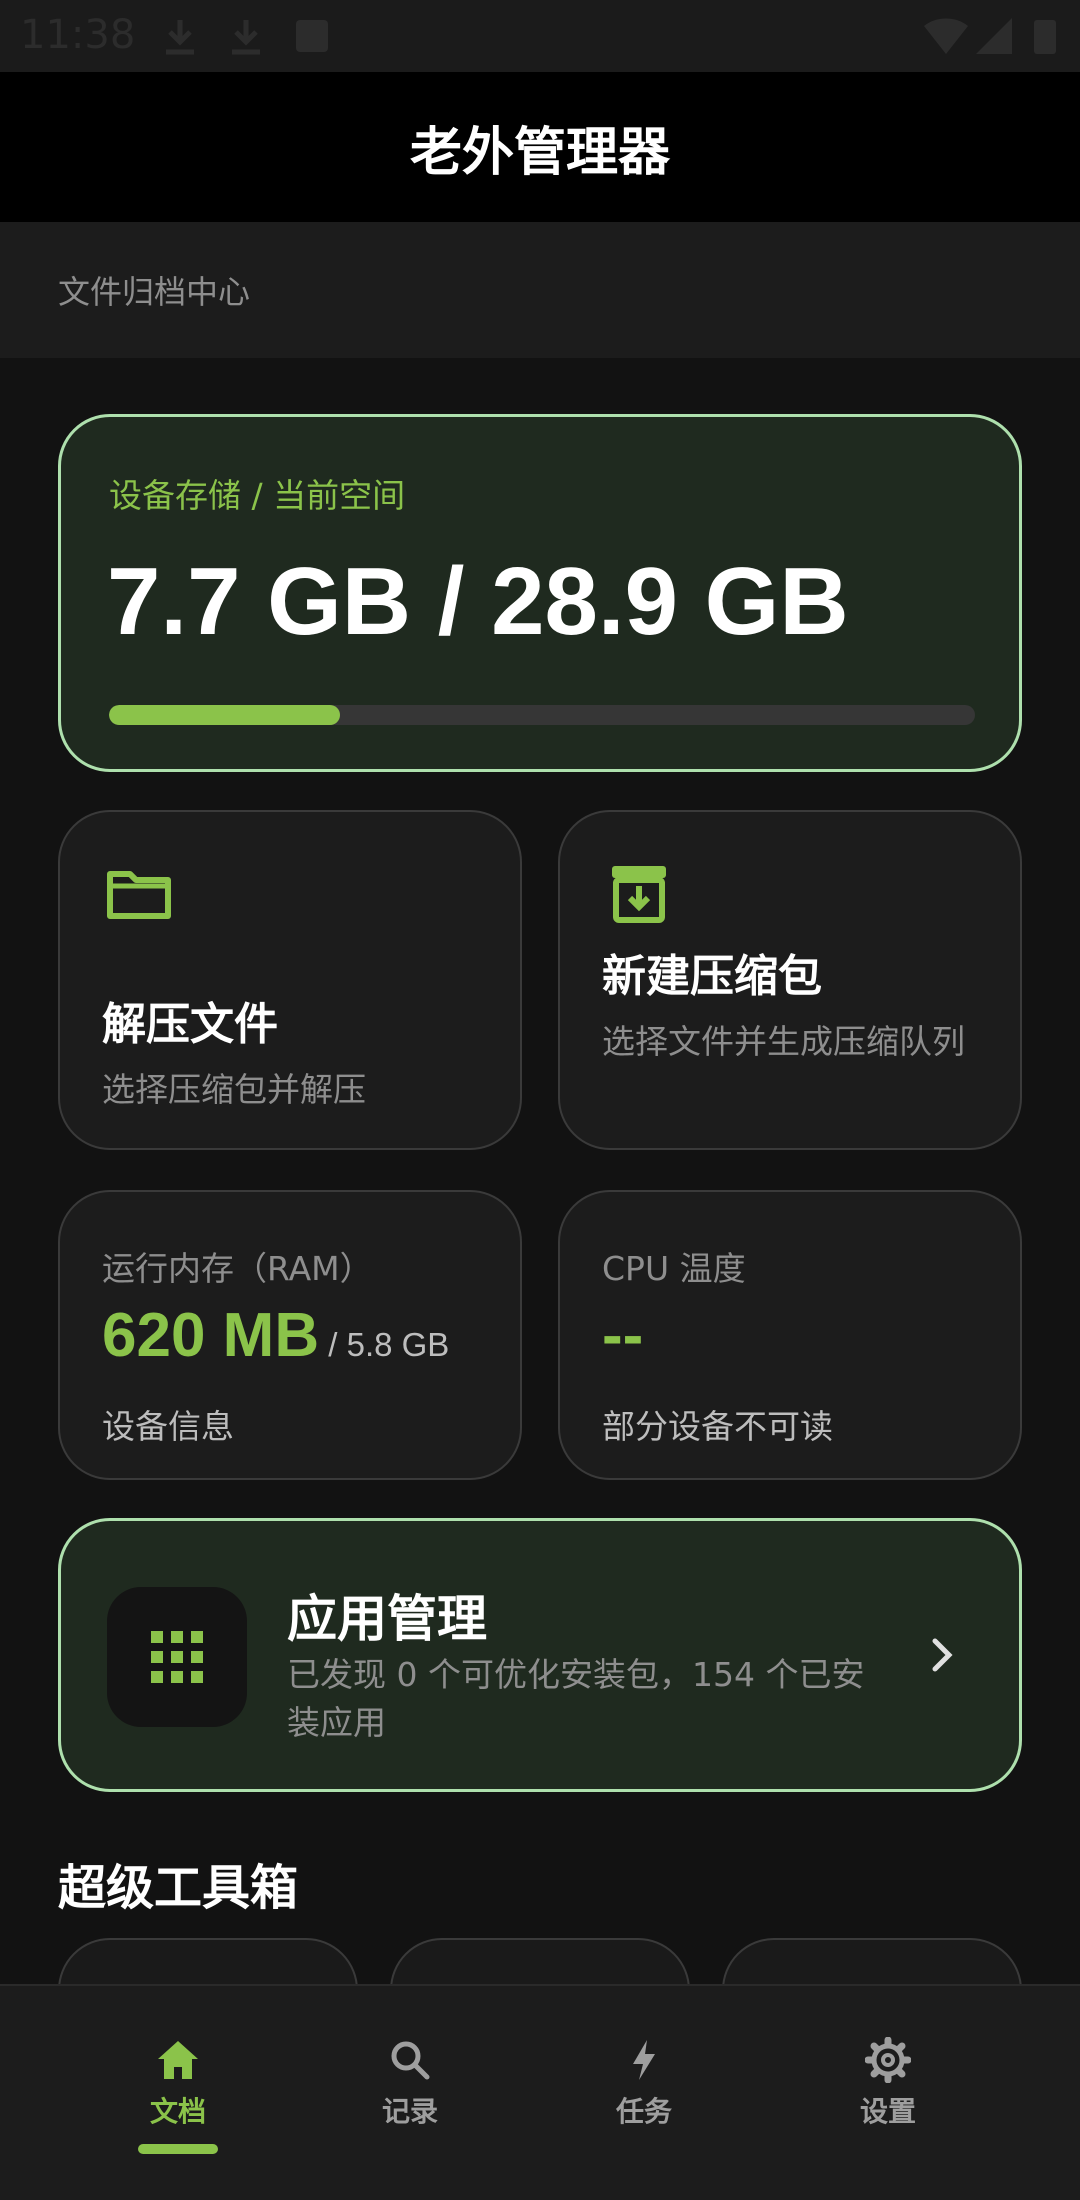  What do you see at coordinates (644, 2093) in the screenshot?
I see `nav-item-tasks: 任务` at bounding box center [644, 2093].